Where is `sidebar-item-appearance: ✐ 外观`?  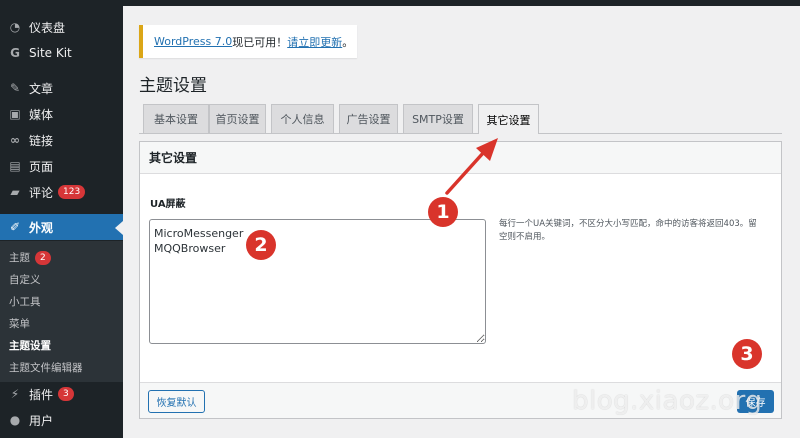
sidebar-item-appearance: ✐ 外观 is located at coordinates (61, 227).